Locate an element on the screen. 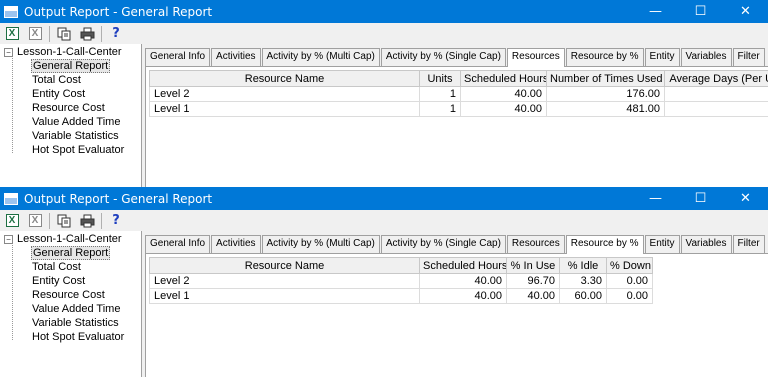 The width and height of the screenshot is (768, 377). excel-export-icon: X is located at coordinates (12, 220).